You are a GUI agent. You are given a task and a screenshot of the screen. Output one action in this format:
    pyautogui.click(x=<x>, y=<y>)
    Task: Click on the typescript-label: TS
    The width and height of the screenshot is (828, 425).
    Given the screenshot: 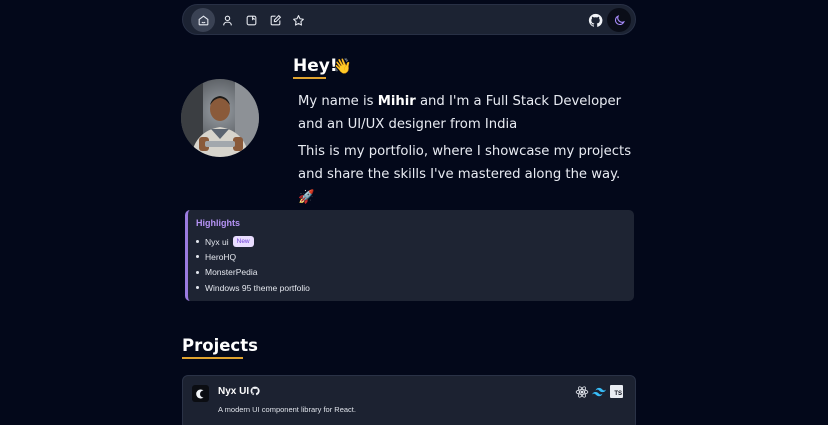 What is the action you would take?
    pyautogui.click(x=616, y=391)
    